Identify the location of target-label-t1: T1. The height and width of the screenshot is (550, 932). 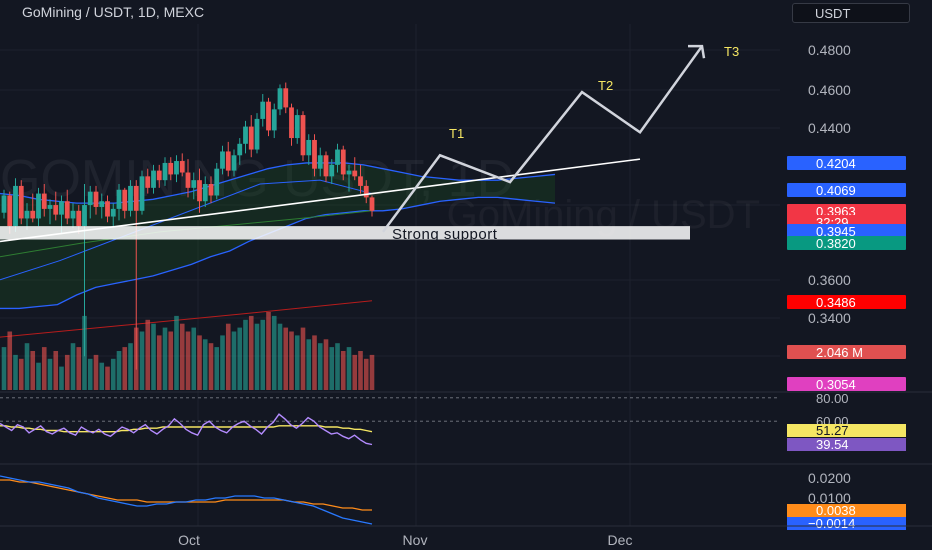
(456, 133).